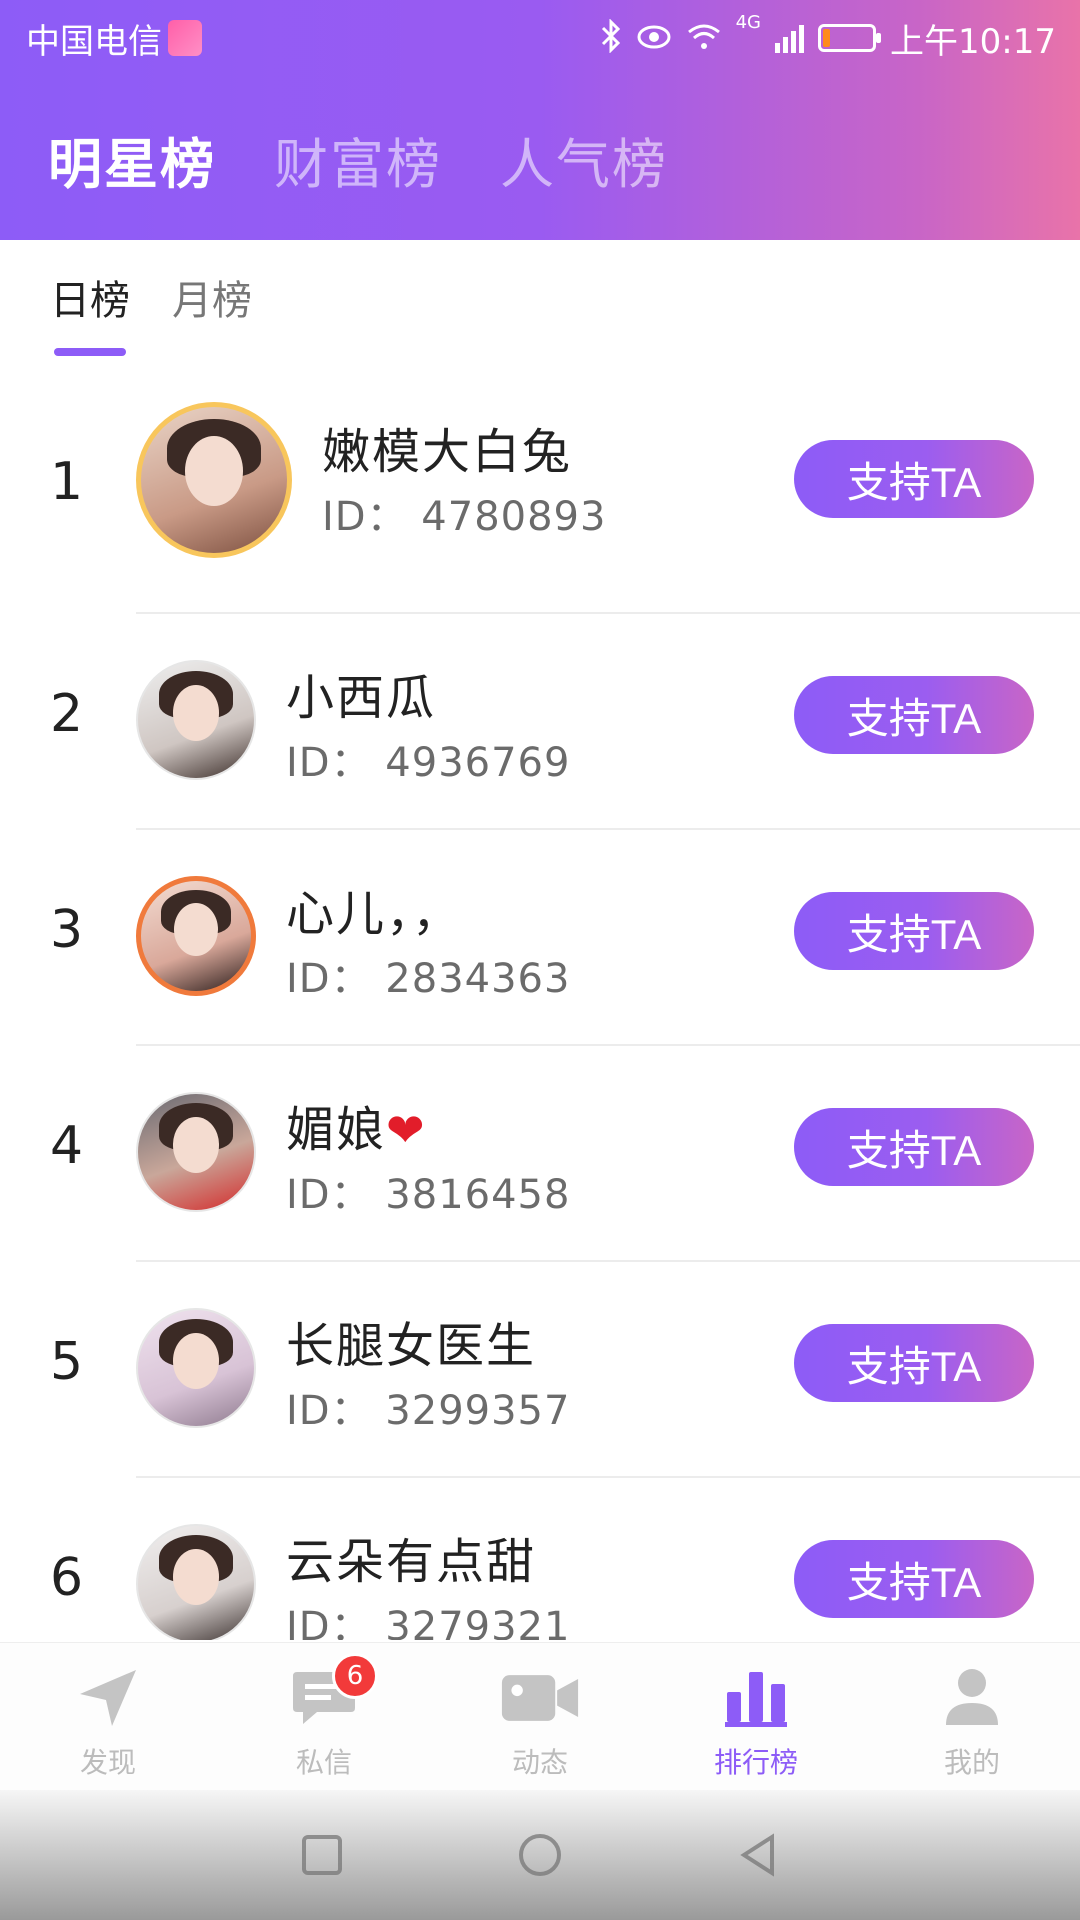  I want to click on bottom-navigation: 发现 6 私信 动态 排行榜 我的, so click(540, 1716).